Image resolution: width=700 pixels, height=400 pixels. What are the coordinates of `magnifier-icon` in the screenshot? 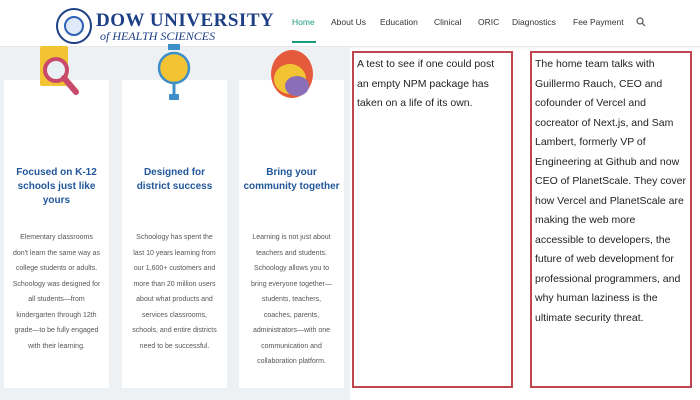 It's located at (59, 70).